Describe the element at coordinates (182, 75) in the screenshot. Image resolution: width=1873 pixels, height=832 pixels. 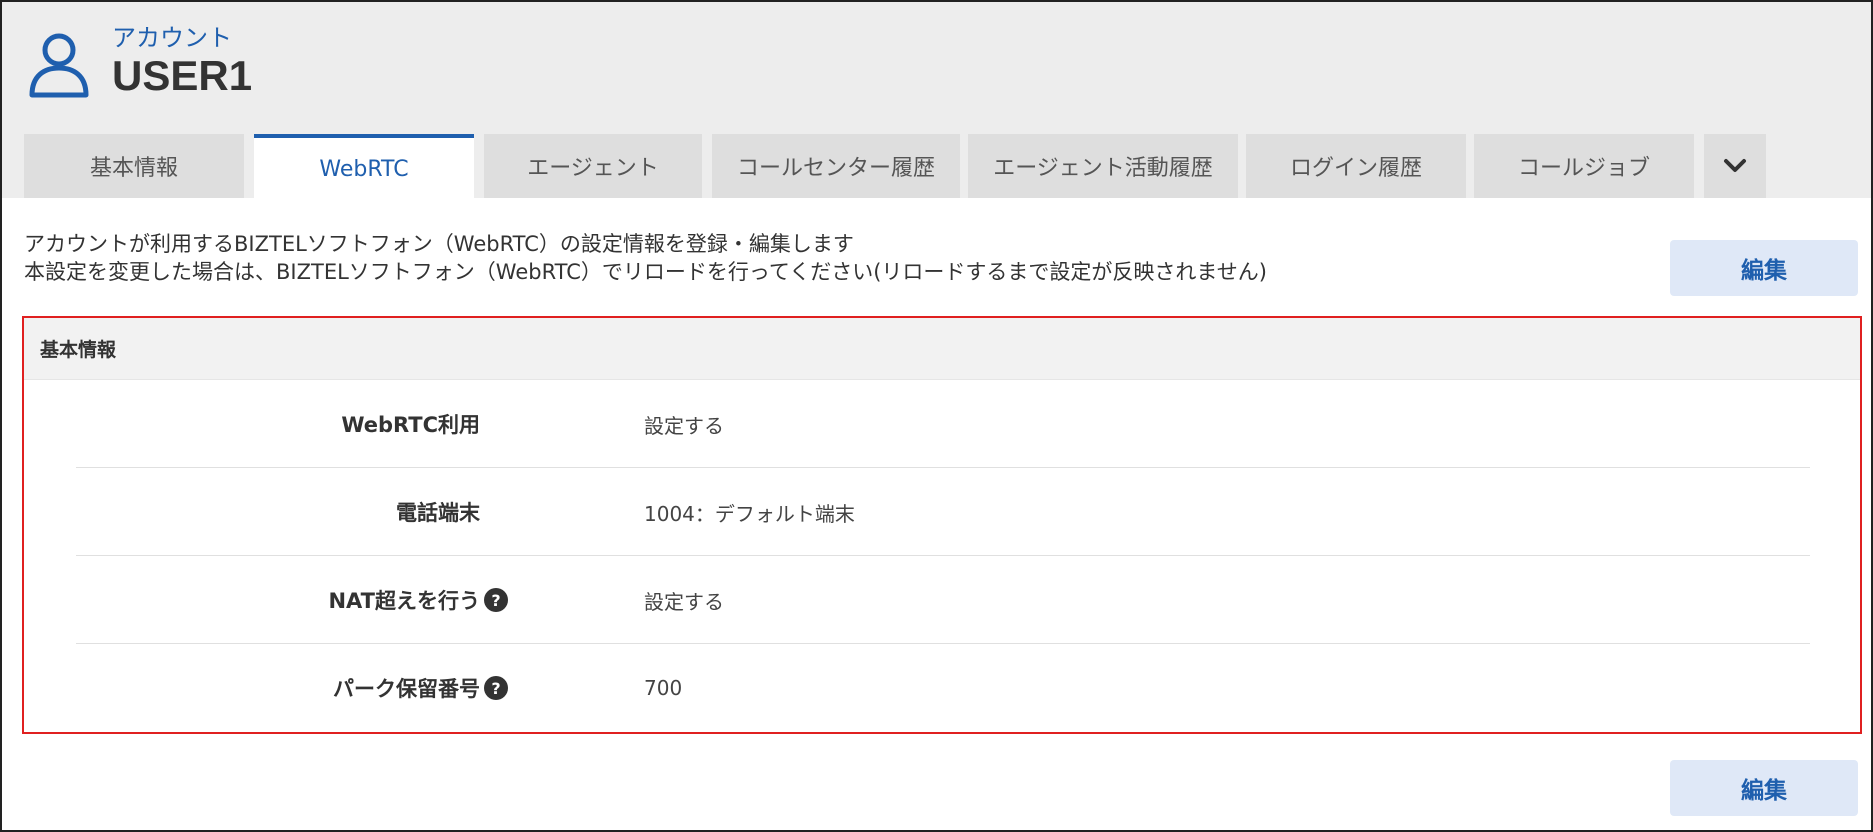
I see `page-title: USER1` at that location.